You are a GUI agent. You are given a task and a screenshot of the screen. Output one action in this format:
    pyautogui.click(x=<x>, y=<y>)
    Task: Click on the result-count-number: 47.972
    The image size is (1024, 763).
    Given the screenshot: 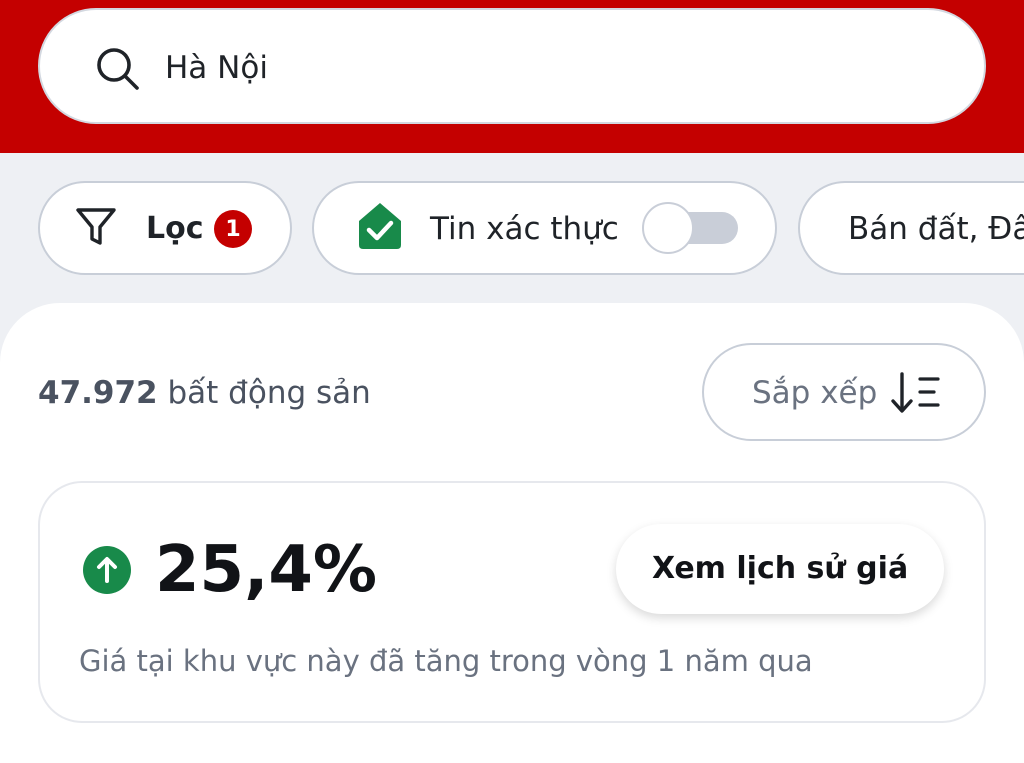 What is the action you would take?
    pyautogui.click(x=98, y=393)
    